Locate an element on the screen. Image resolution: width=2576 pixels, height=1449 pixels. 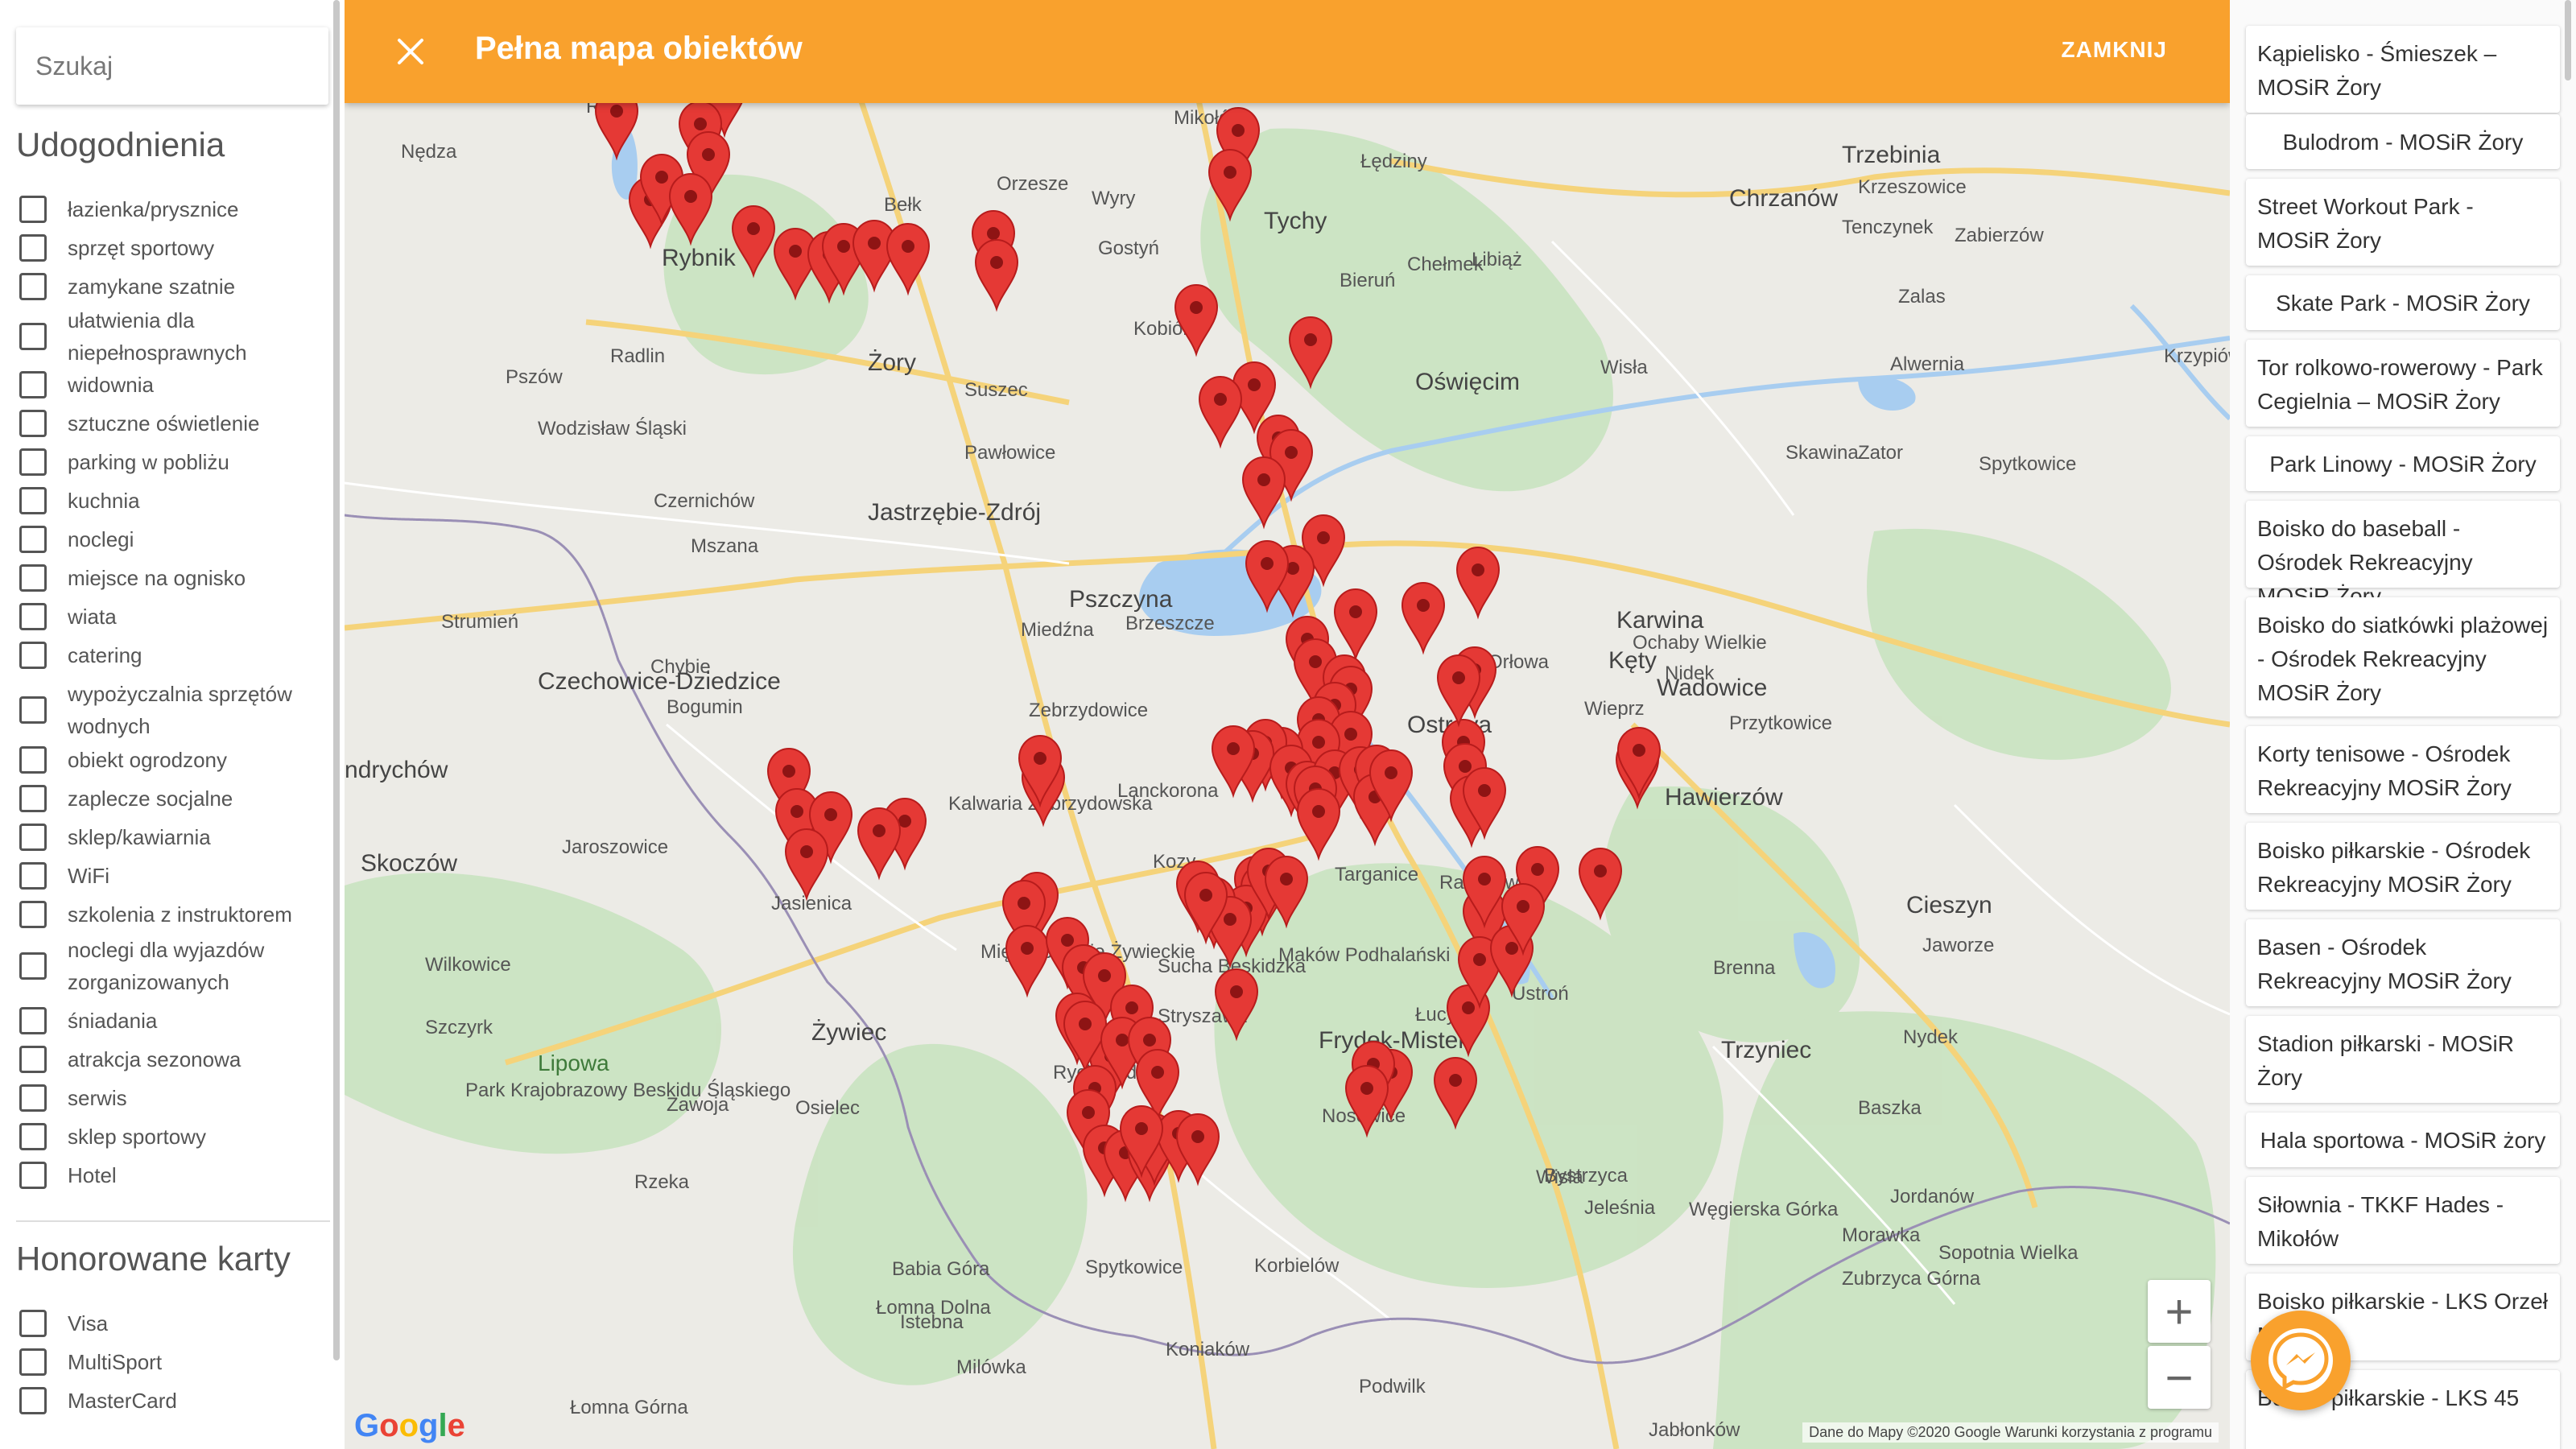
list-scrollbar is located at coordinates (2568, 40).